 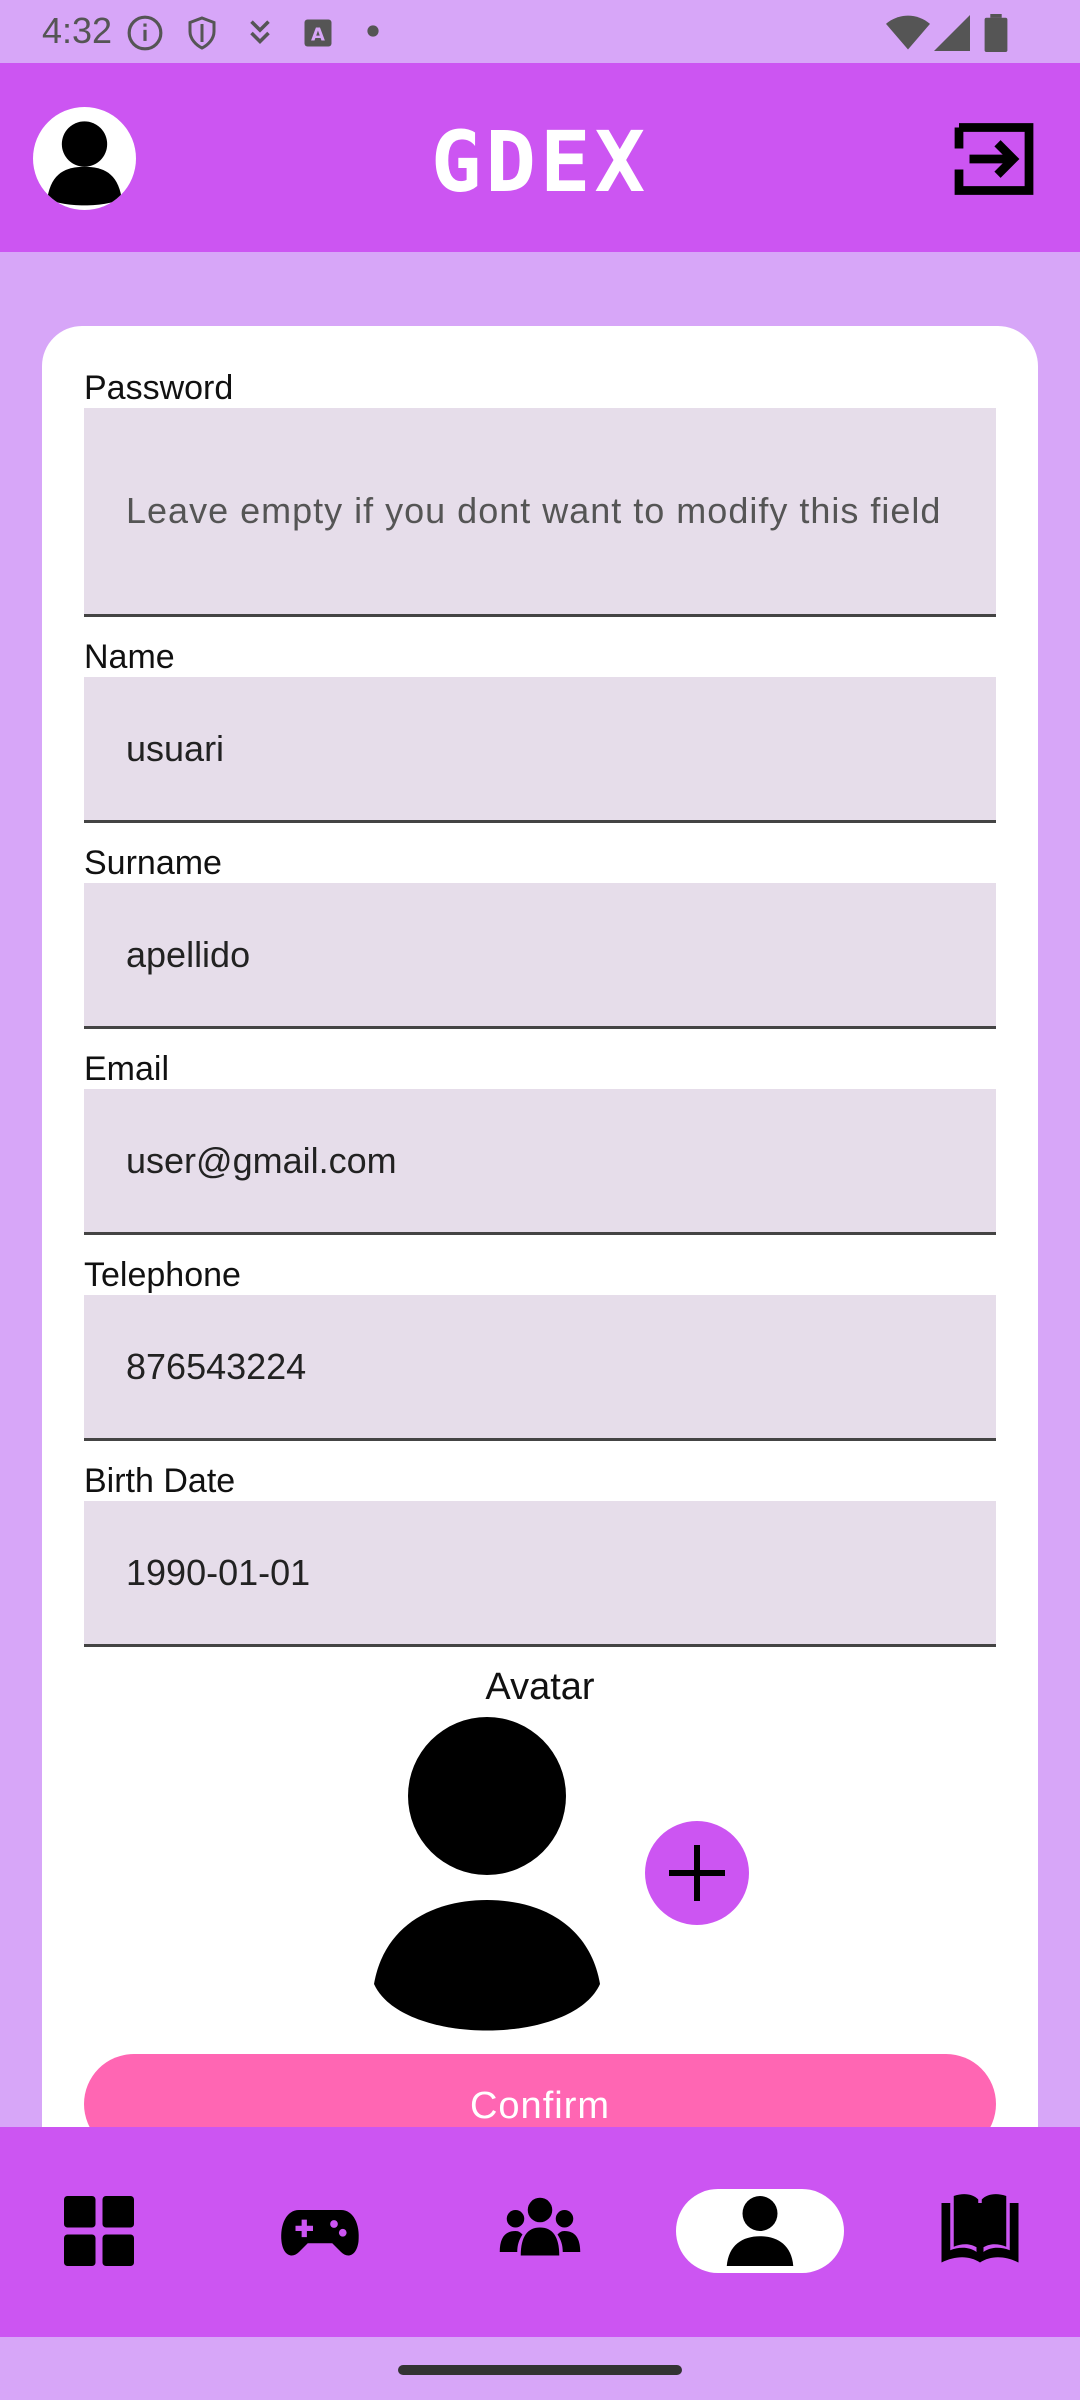 What do you see at coordinates (318, 35) in the screenshot?
I see `svg-text: A` at bounding box center [318, 35].